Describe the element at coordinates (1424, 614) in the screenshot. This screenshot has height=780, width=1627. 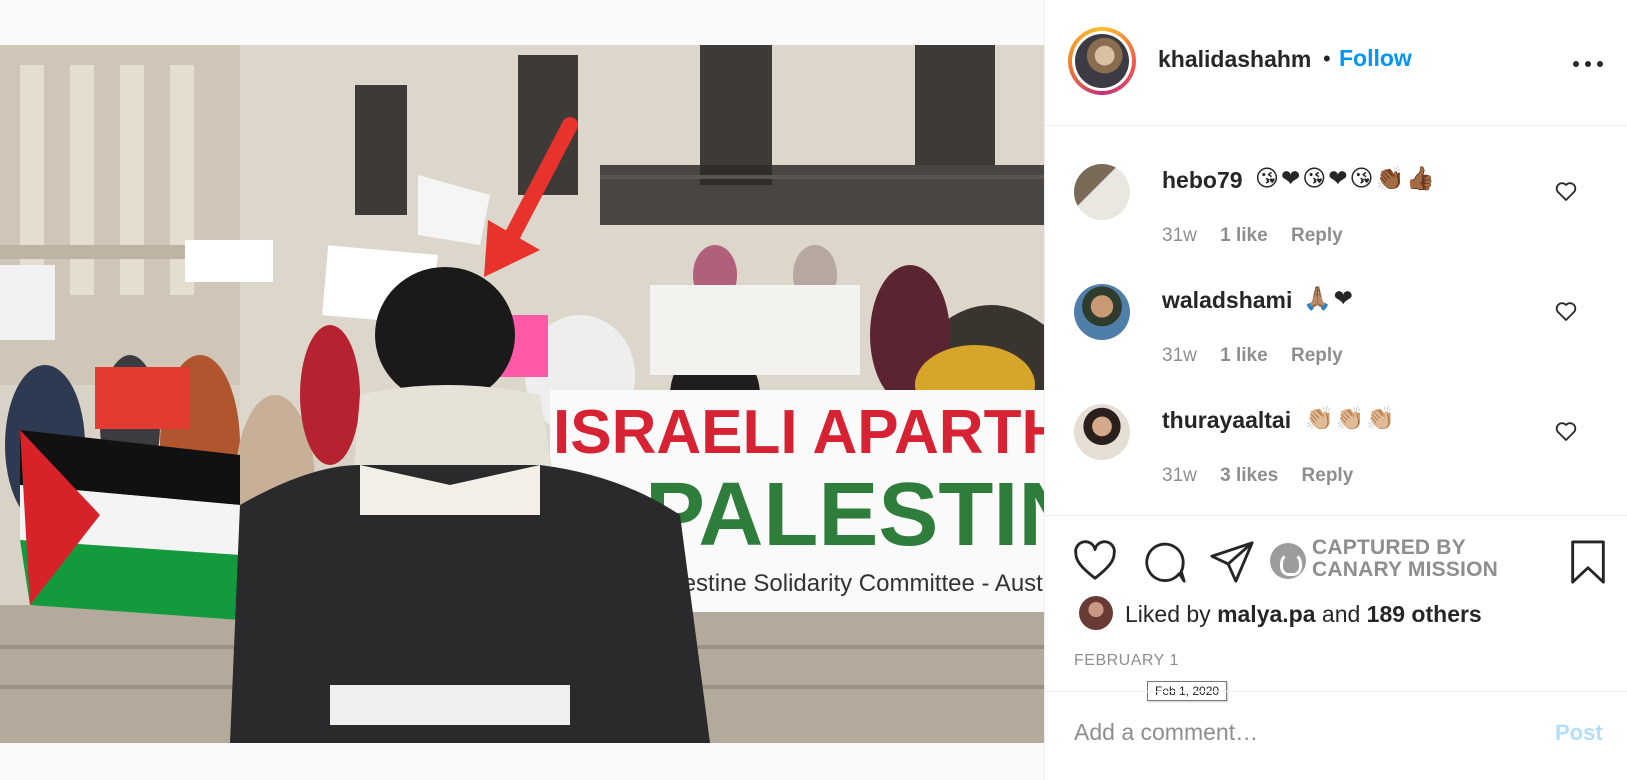
I see `likes-others-link: 189 others` at that location.